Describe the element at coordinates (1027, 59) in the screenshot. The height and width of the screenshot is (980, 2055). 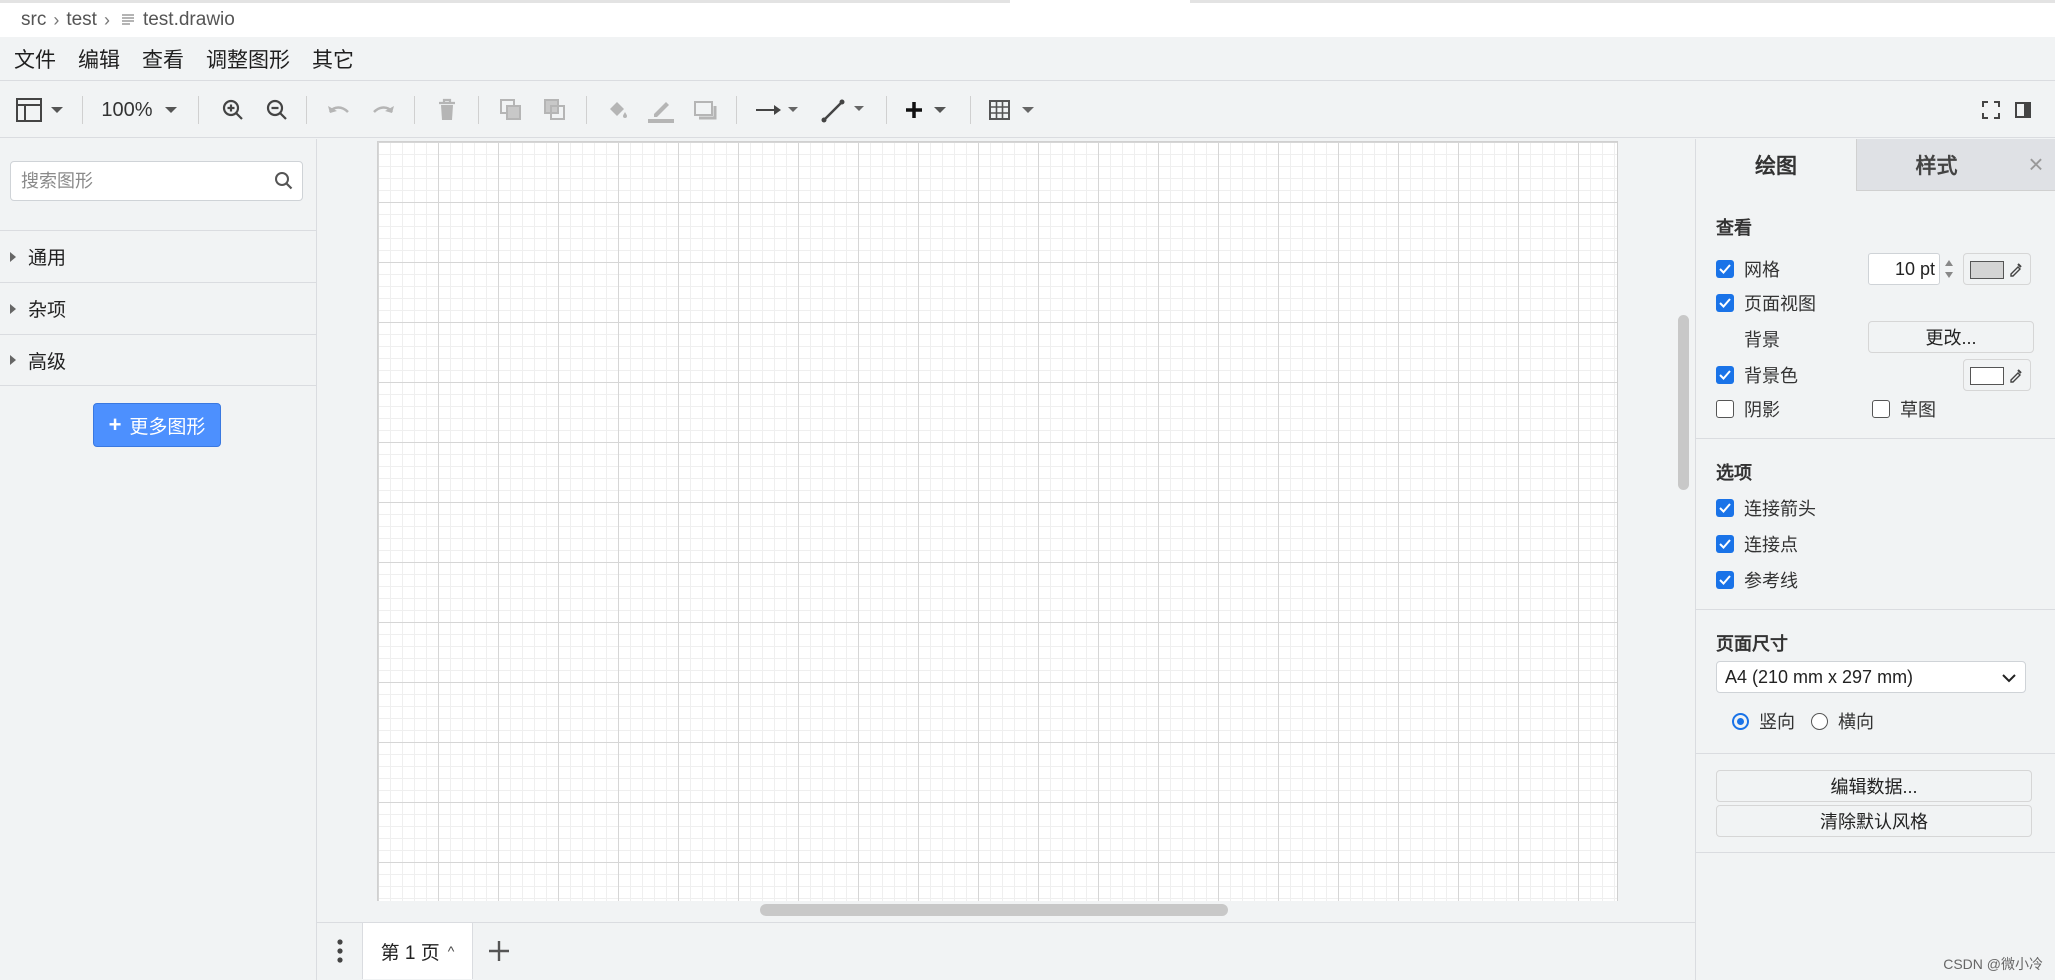
I see `menubar: 文件 编辑 查看 调整图形 其它` at that location.